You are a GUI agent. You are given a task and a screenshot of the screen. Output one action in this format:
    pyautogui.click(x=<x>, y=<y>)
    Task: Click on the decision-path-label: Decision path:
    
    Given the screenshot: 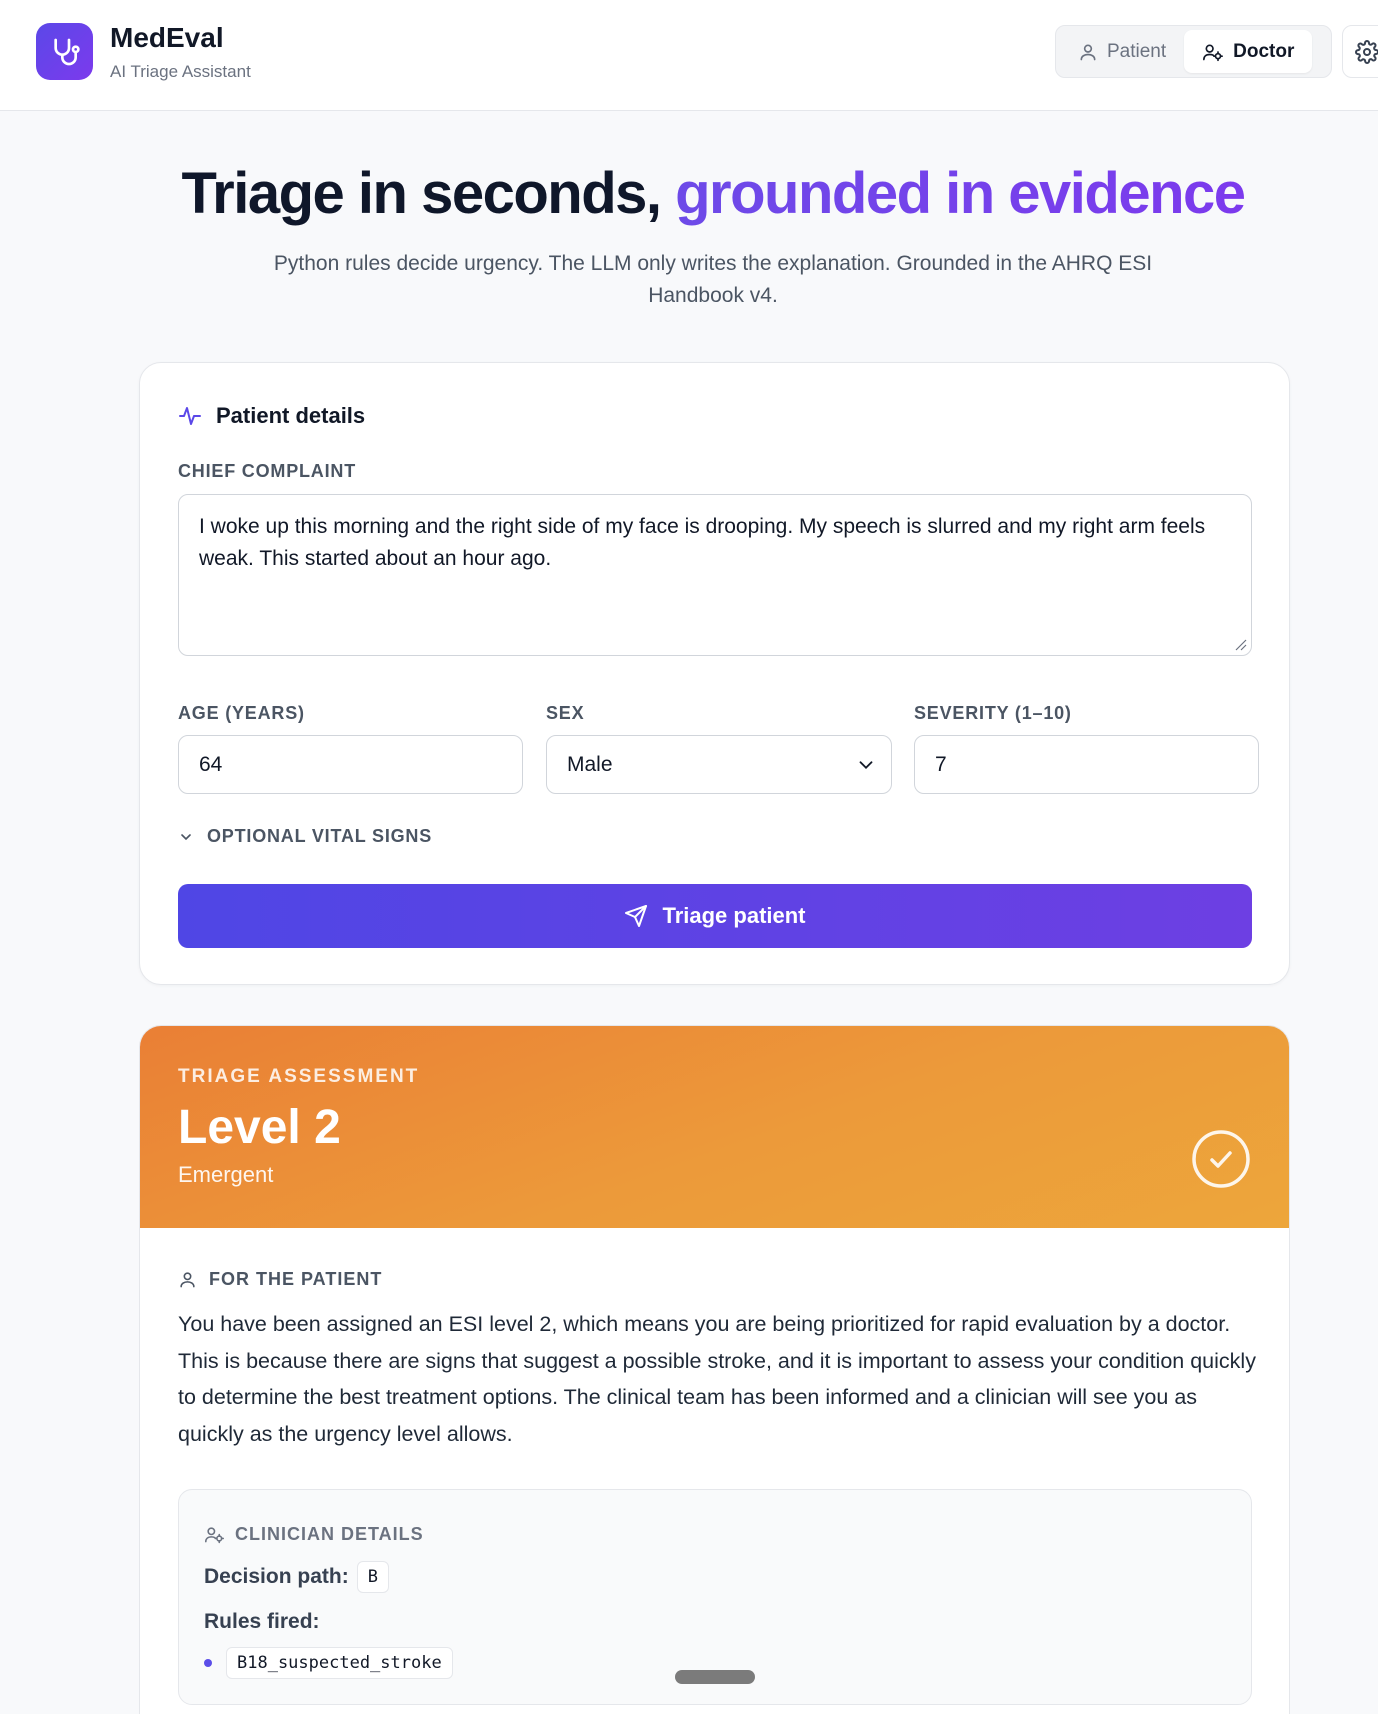 What is the action you would take?
    pyautogui.click(x=276, y=1576)
    